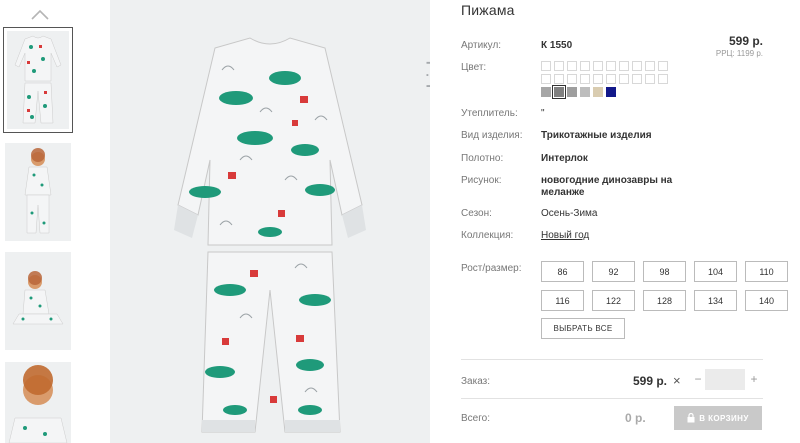 This screenshot has height=443, width=800. Describe the element at coordinates (650, 381) in the screenshot. I see `order-price: 599 р.` at that location.